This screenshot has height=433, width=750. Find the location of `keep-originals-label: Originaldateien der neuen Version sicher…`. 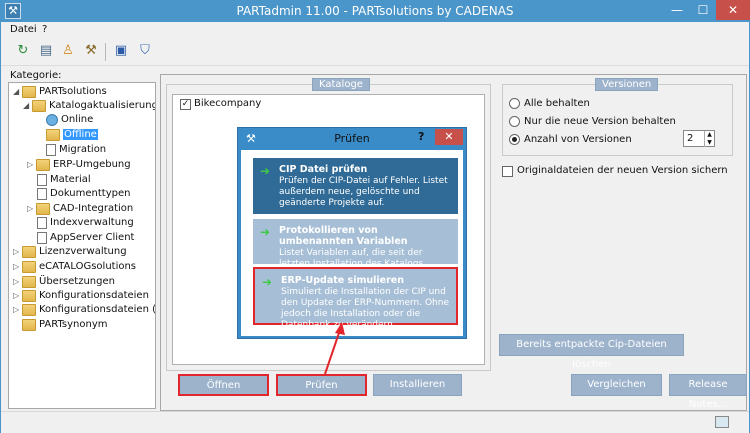

keep-originals-label: Originaldateien der neuen Version sicher… is located at coordinates (622, 170).